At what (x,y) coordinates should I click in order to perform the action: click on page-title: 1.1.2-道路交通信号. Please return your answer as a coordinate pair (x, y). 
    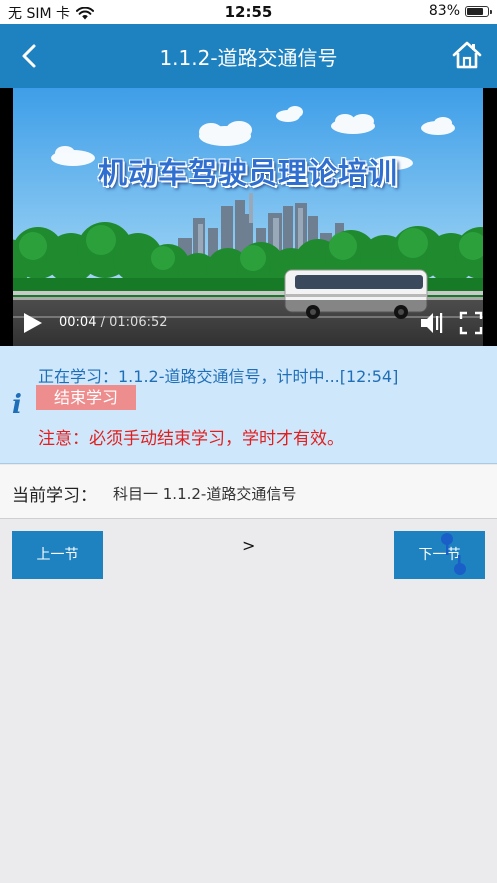
    Looking at the image, I should click on (248, 58).